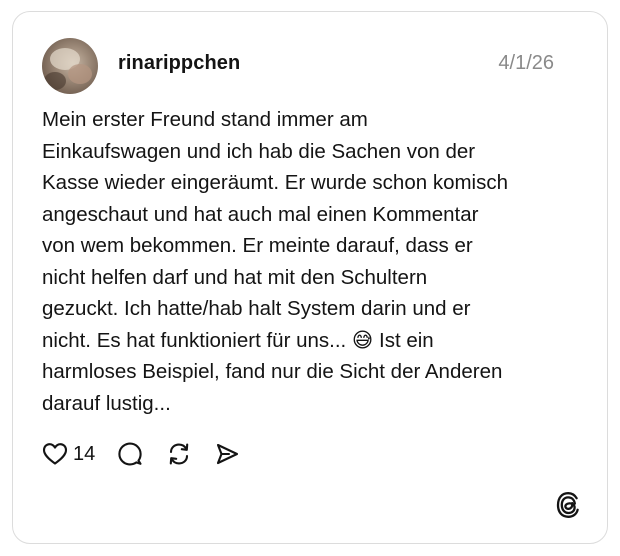 The image size is (620, 556). I want to click on send-icon, so click(228, 454).